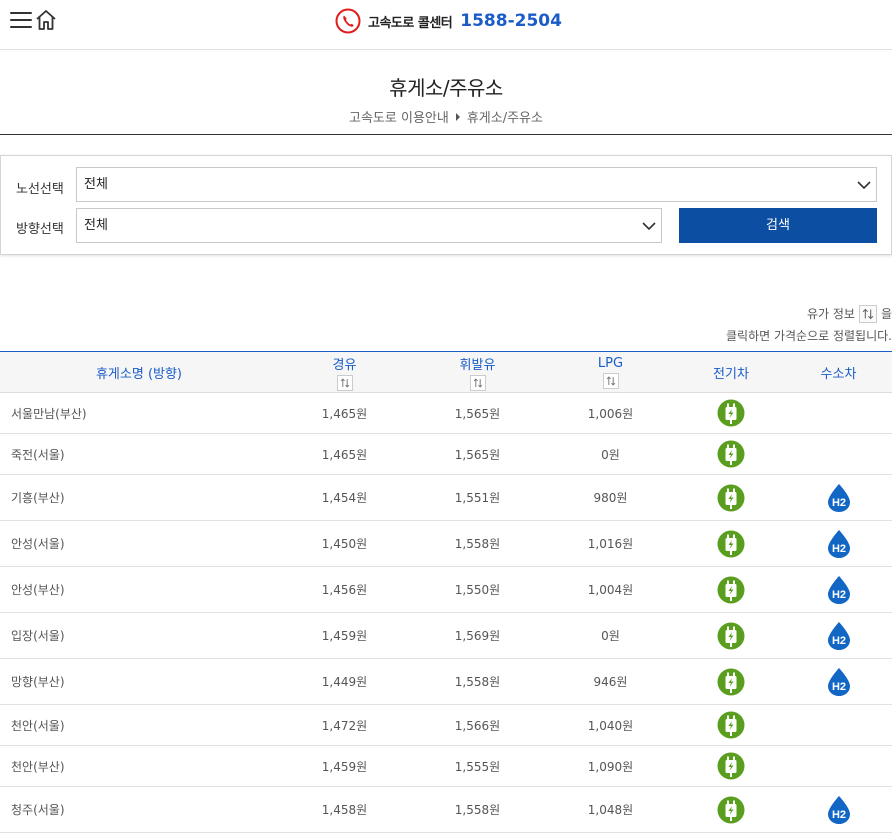  What do you see at coordinates (139, 681) in the screenshot?
I see `rest-area-name: 망향(부산)` at bounding box center [139, 681].